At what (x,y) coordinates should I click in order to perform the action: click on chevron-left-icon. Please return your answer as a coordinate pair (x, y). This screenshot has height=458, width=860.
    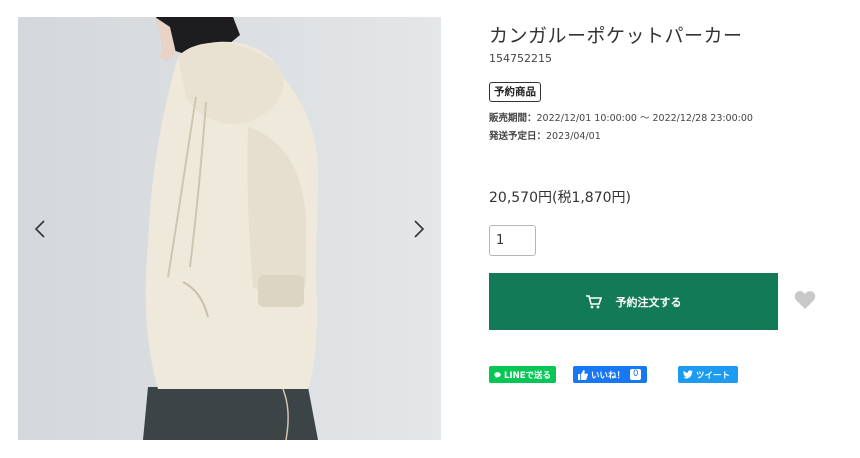
    Looking at the image, I should click on (39, 229).